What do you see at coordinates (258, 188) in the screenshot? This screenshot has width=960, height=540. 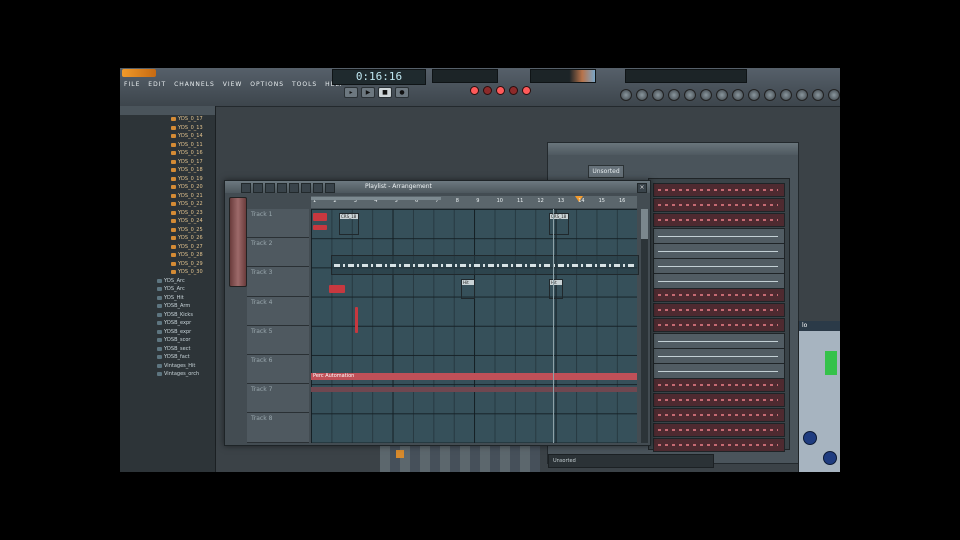 I see `paint-tool-icon` at bounding box center [258, 188].